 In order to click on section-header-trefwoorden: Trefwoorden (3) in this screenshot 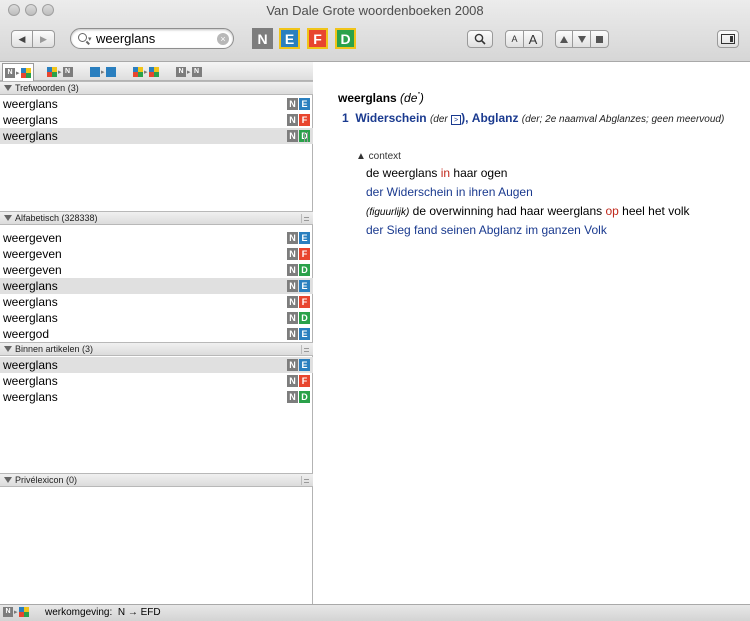, I will do `click(156, 88)`.